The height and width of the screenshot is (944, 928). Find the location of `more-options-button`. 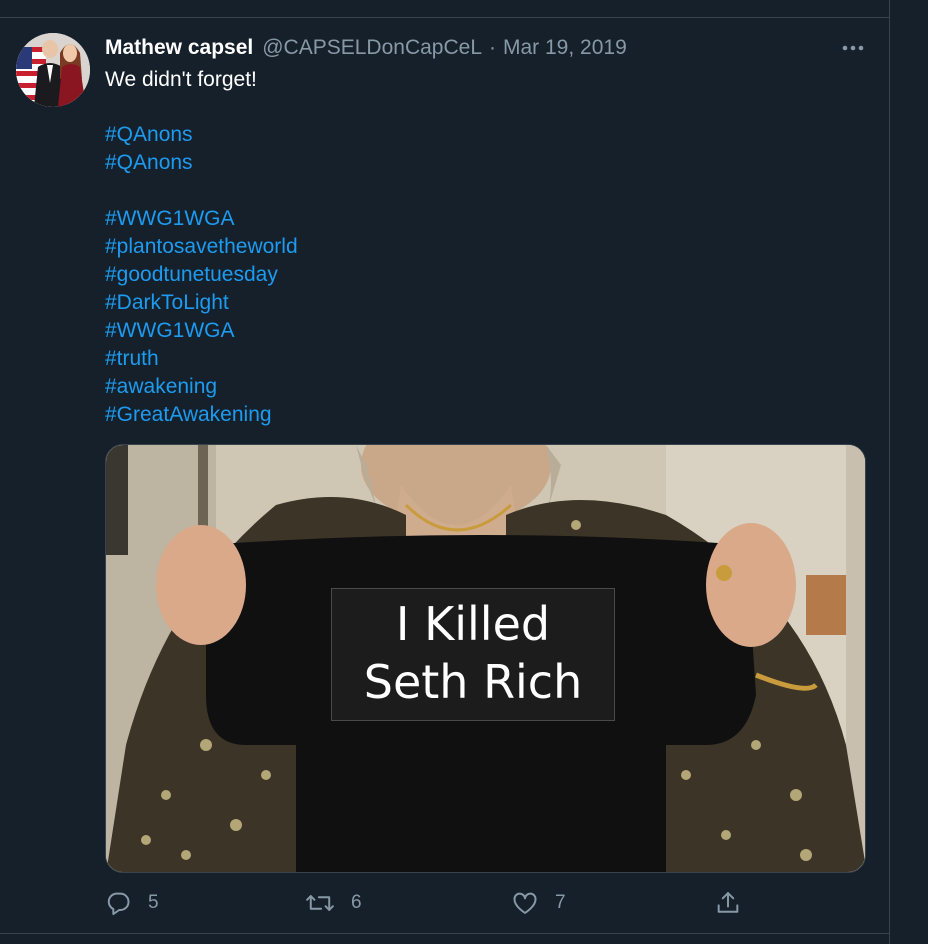

more-options-button is located at coordinates (853, 48).